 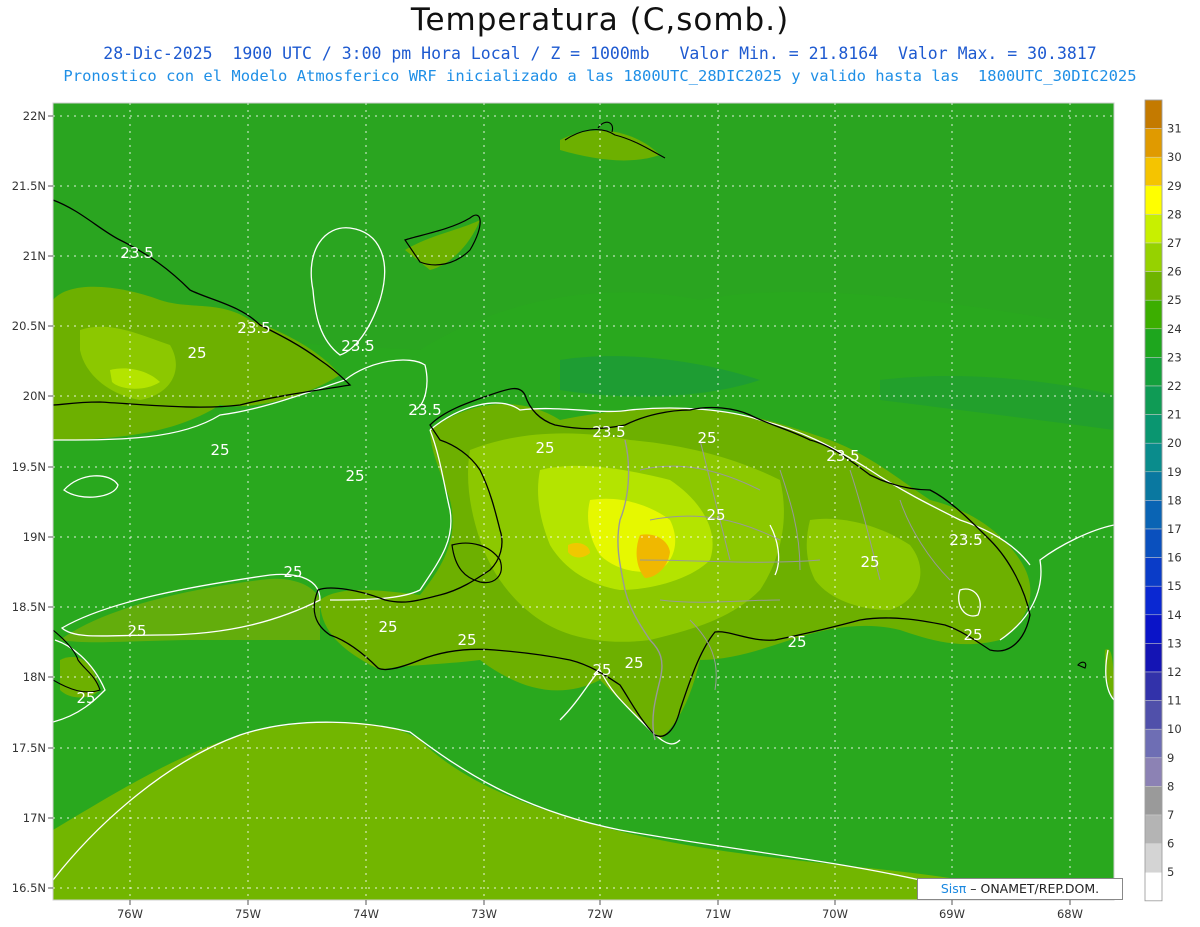 What do you see at coordinates (1174, 529) in the screenshot?
I see `colorbar-label: 17` at bounding box center [1174, 529].